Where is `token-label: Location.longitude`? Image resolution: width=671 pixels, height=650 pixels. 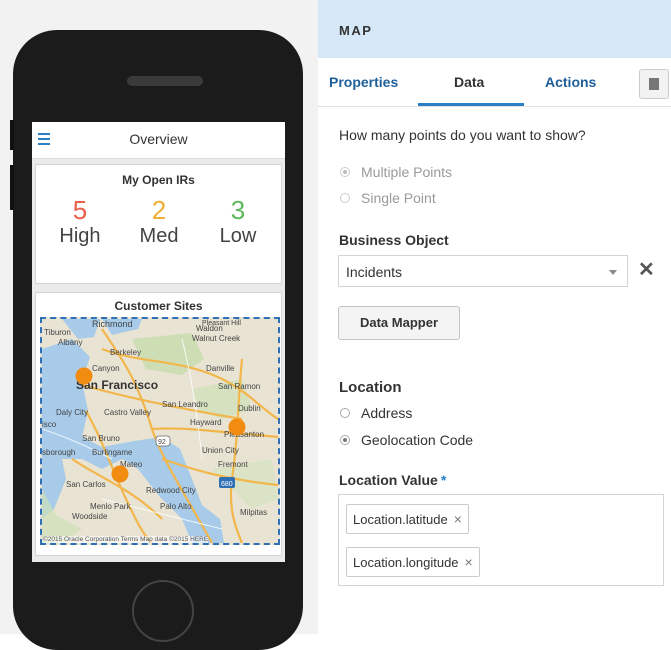
token-label: Location.longitude is located at coordinates (406, 562).